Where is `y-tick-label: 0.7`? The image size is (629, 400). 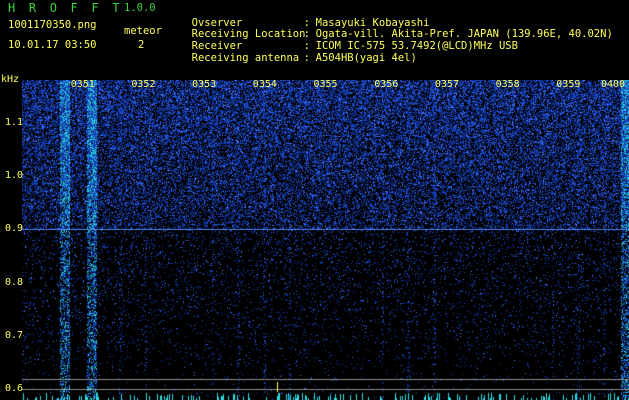 y-tick-label: 0.7 is located at coordinates (14, 335).